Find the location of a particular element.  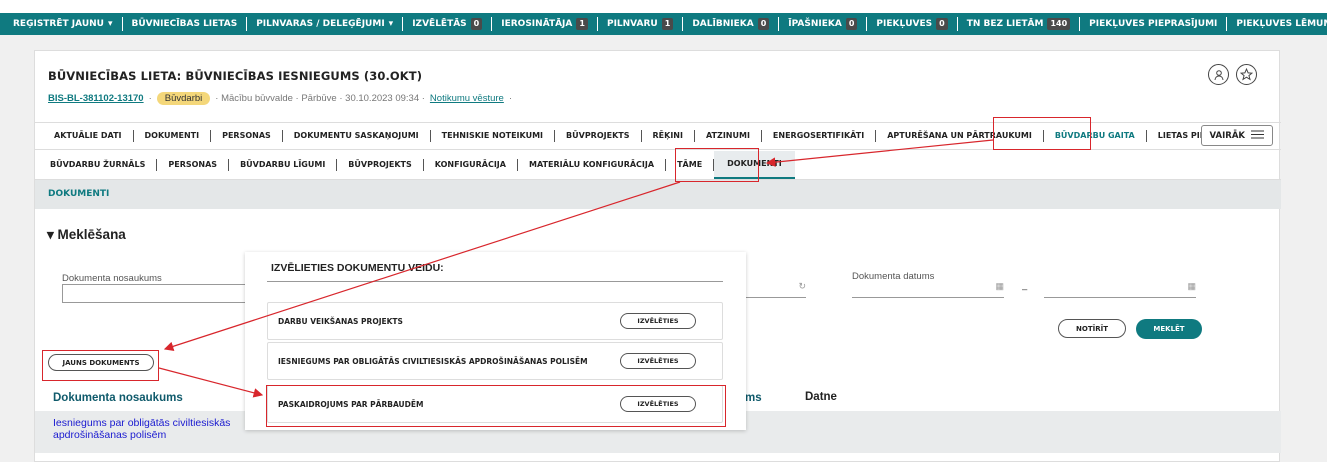

nav-initiator: IEROSINĀTĀJA 1 is located at coordinates (545, 24).